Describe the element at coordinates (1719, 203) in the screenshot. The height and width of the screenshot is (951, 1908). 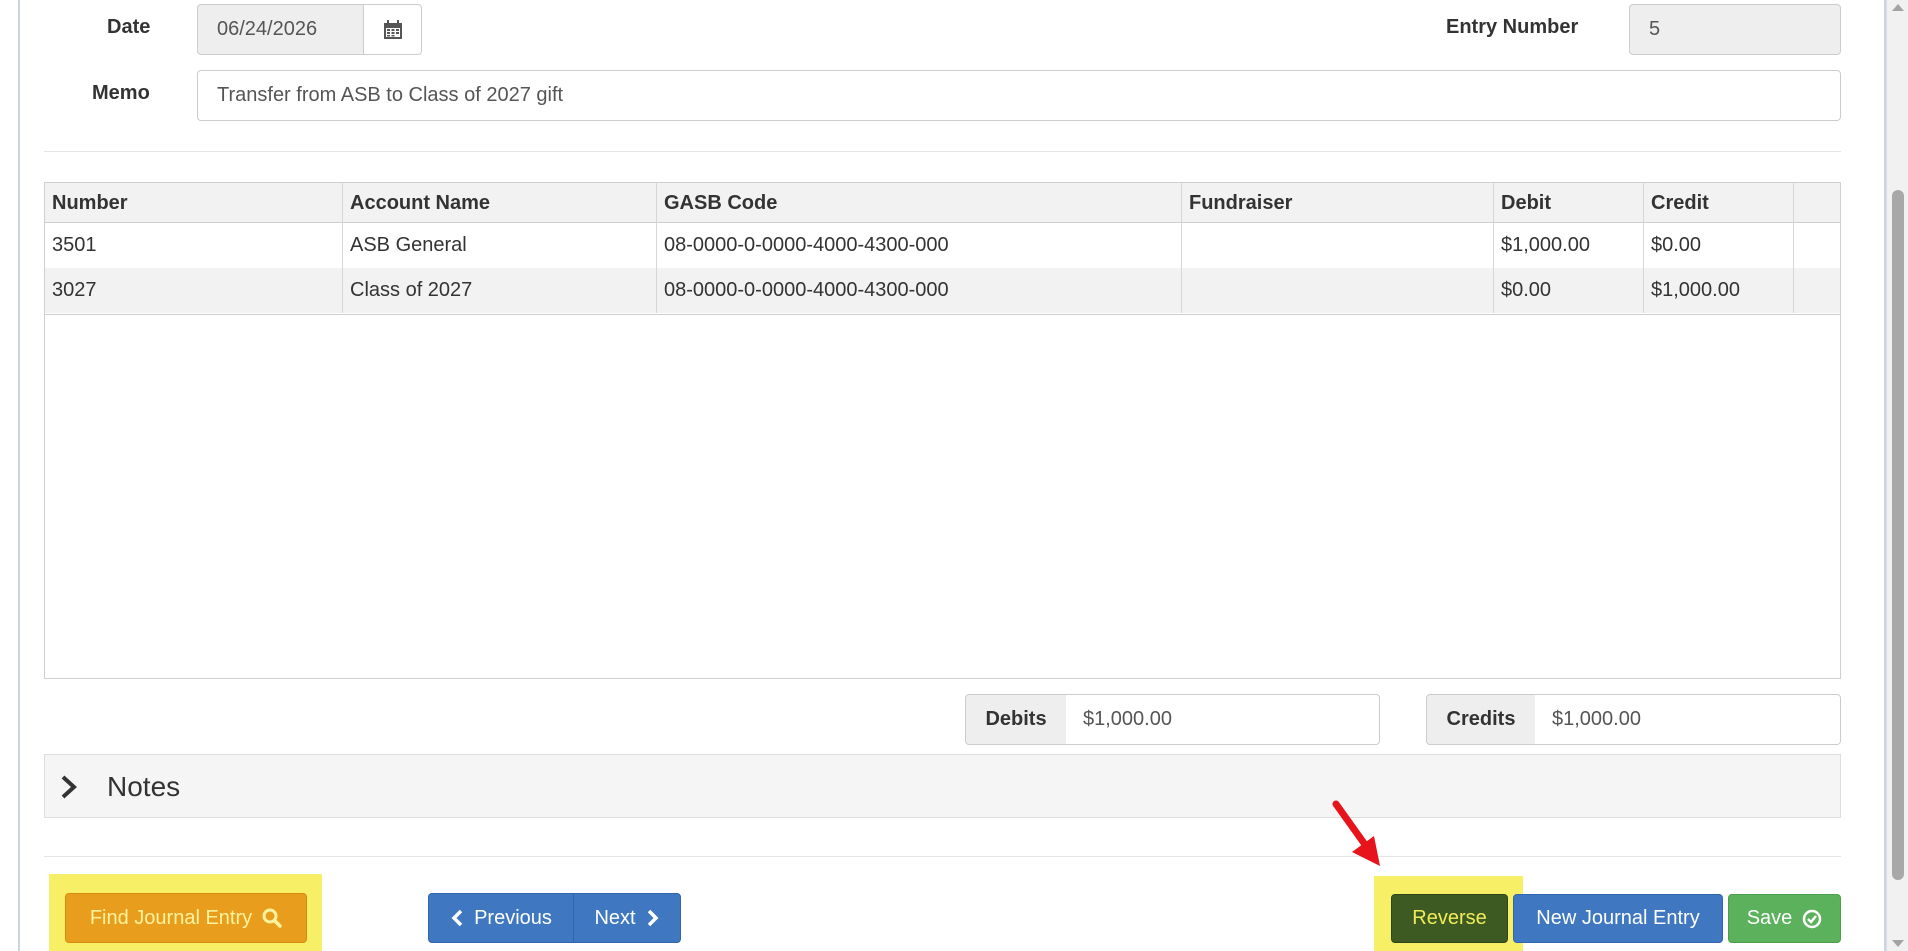
I see `column-header-credit: Credit` at that location.